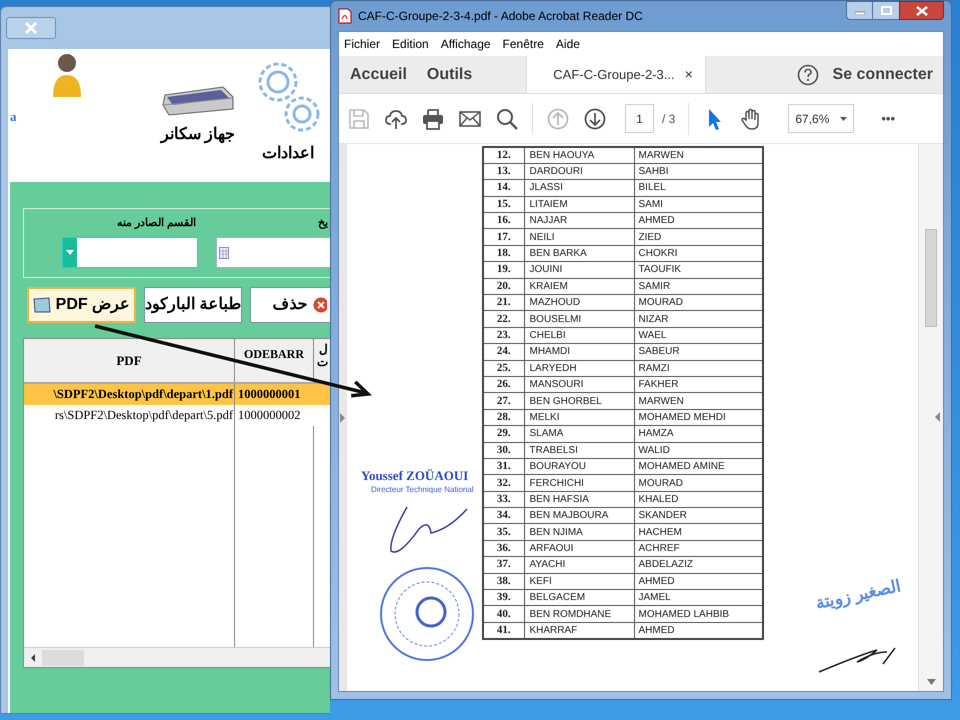  Describe the element at coordinates (503, 352) in the screenshot. I see `table-cell: 24.` at that location.